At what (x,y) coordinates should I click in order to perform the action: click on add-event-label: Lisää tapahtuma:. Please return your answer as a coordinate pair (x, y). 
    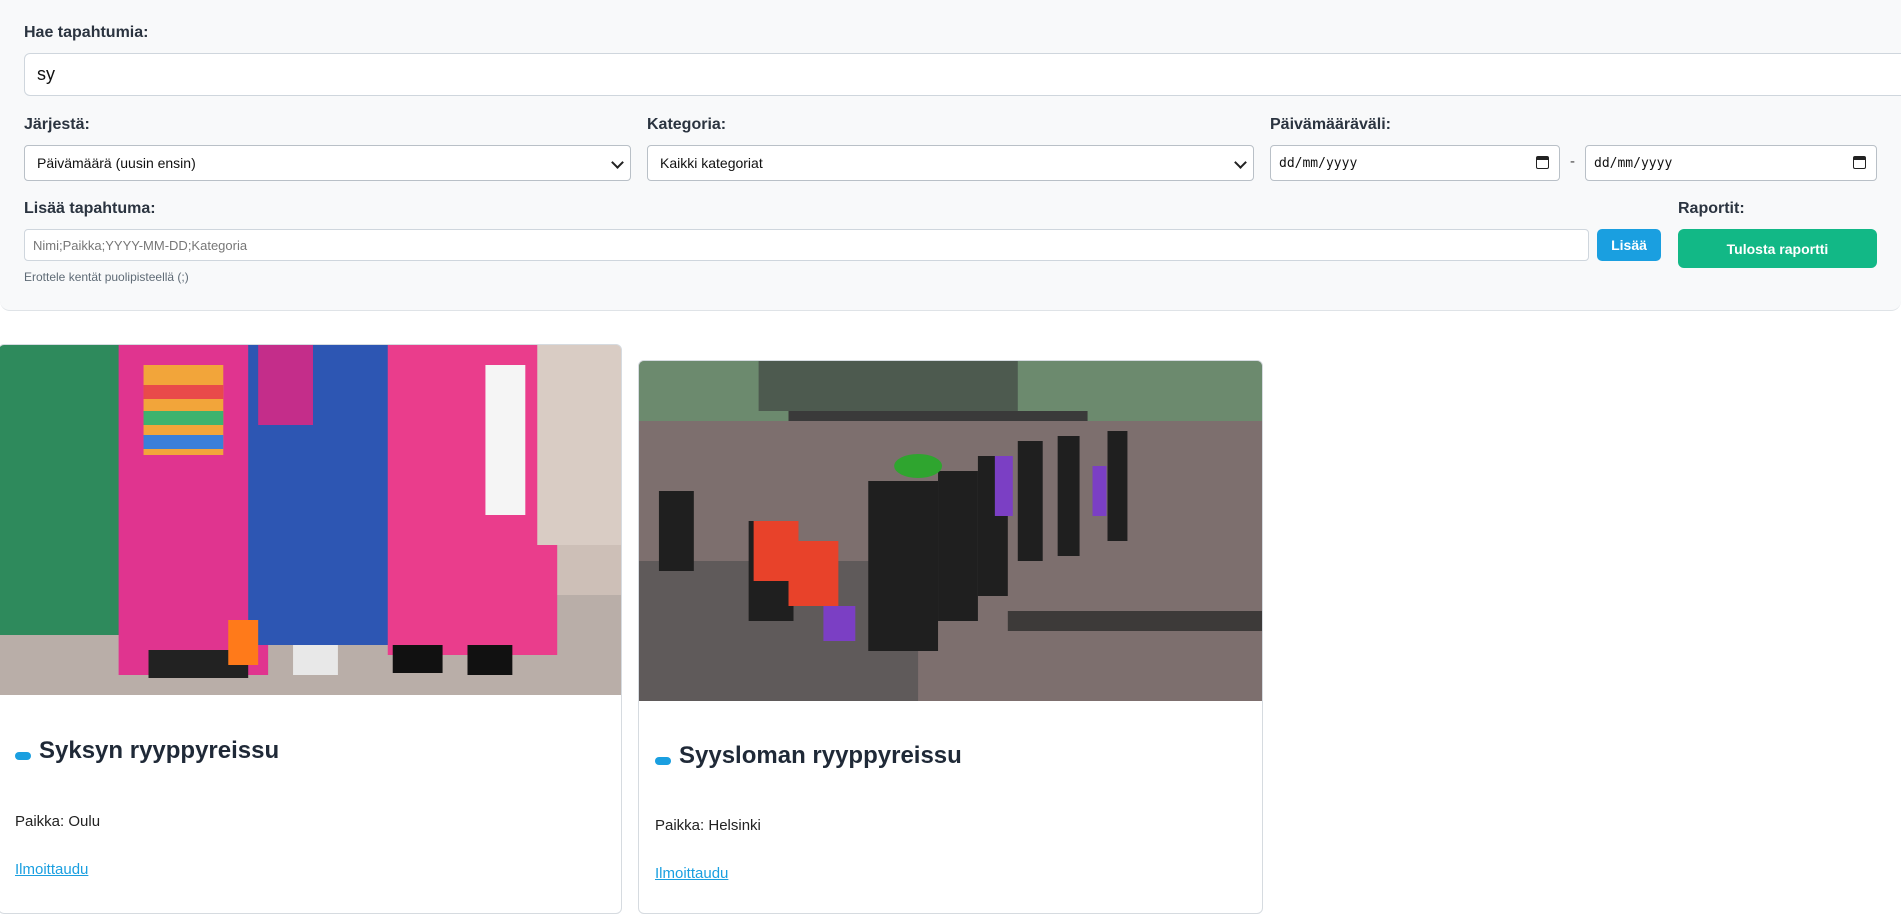
    Looking at the image, I should click on (90, 208).